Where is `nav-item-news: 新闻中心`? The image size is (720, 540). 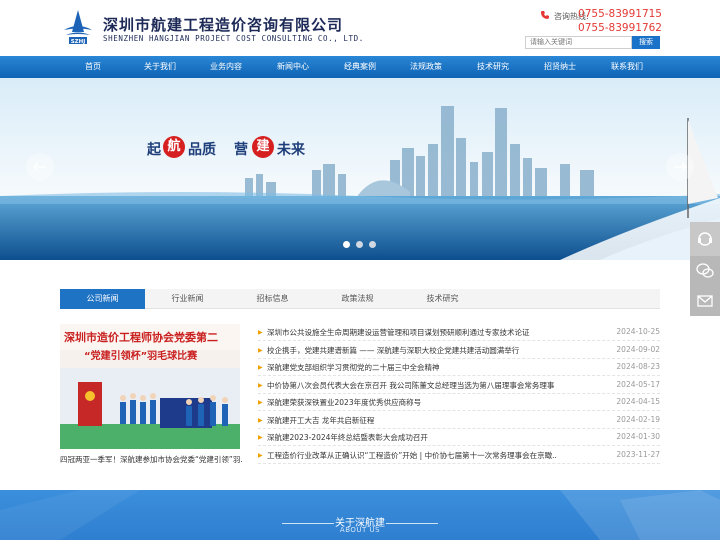 nav-item-news: 新闻中心 is located at coordinates (293, 67).